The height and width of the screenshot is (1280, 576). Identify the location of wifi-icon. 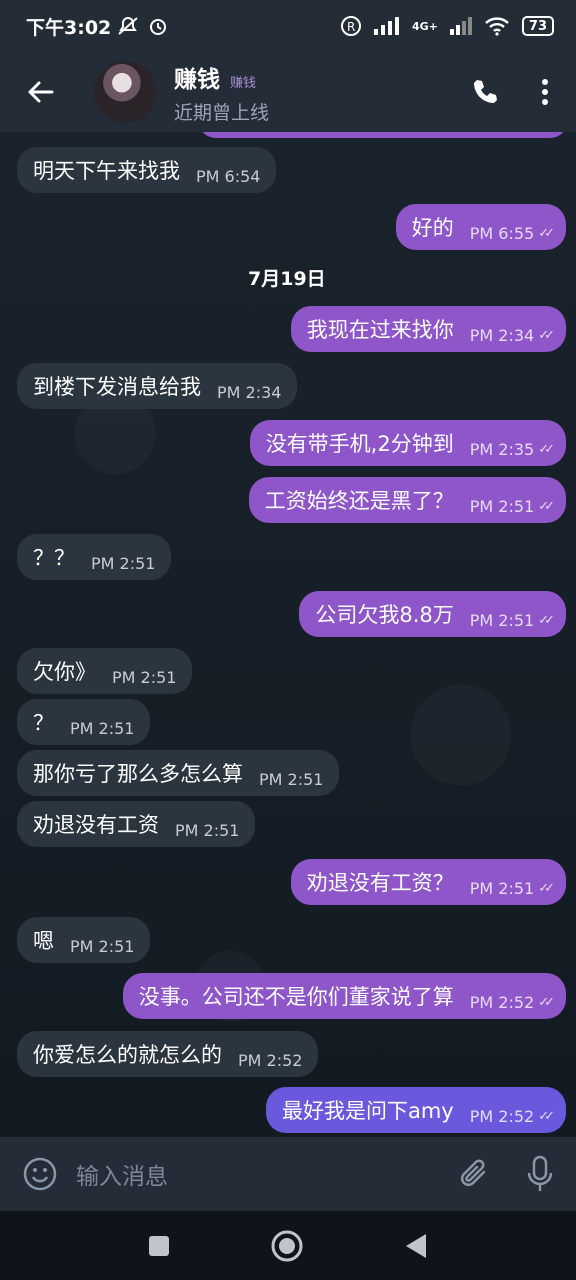
(497, 26).